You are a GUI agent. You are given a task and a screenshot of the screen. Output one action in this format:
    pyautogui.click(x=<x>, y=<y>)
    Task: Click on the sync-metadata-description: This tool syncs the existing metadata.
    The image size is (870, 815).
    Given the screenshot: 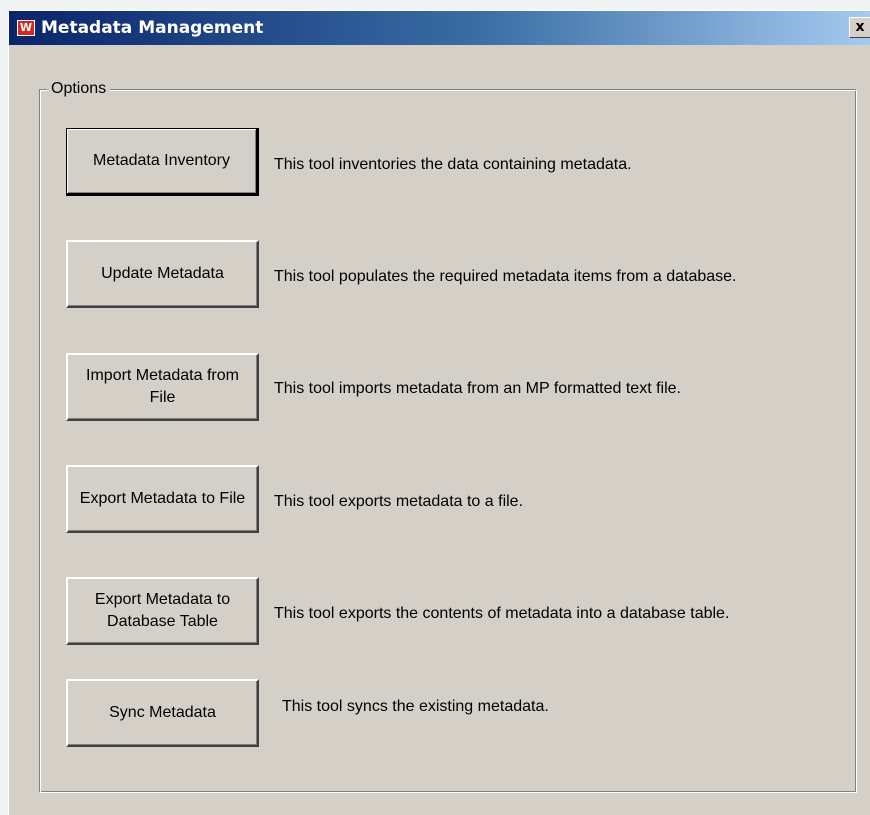 What is the action you would take?
    pyautogui.click(x=415, y=706)
    